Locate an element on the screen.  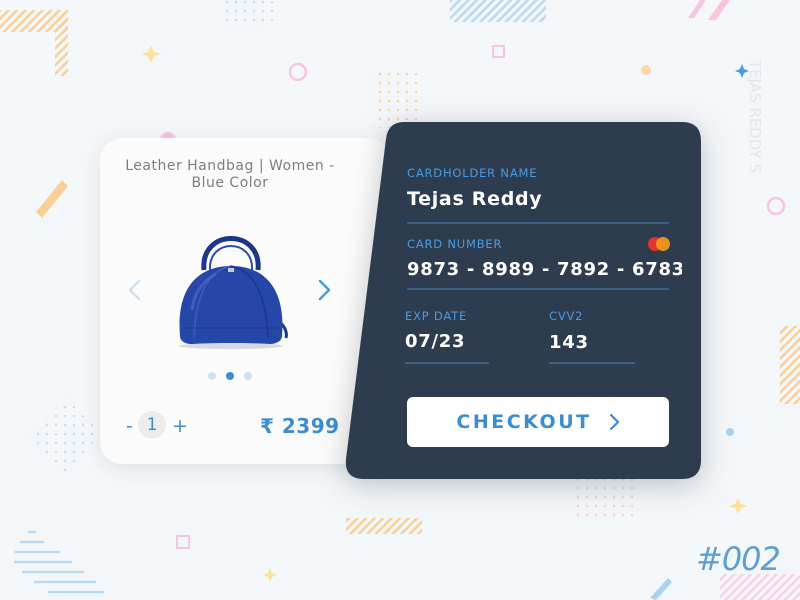
carousel-dot-active is located at coordinates (230, 376).